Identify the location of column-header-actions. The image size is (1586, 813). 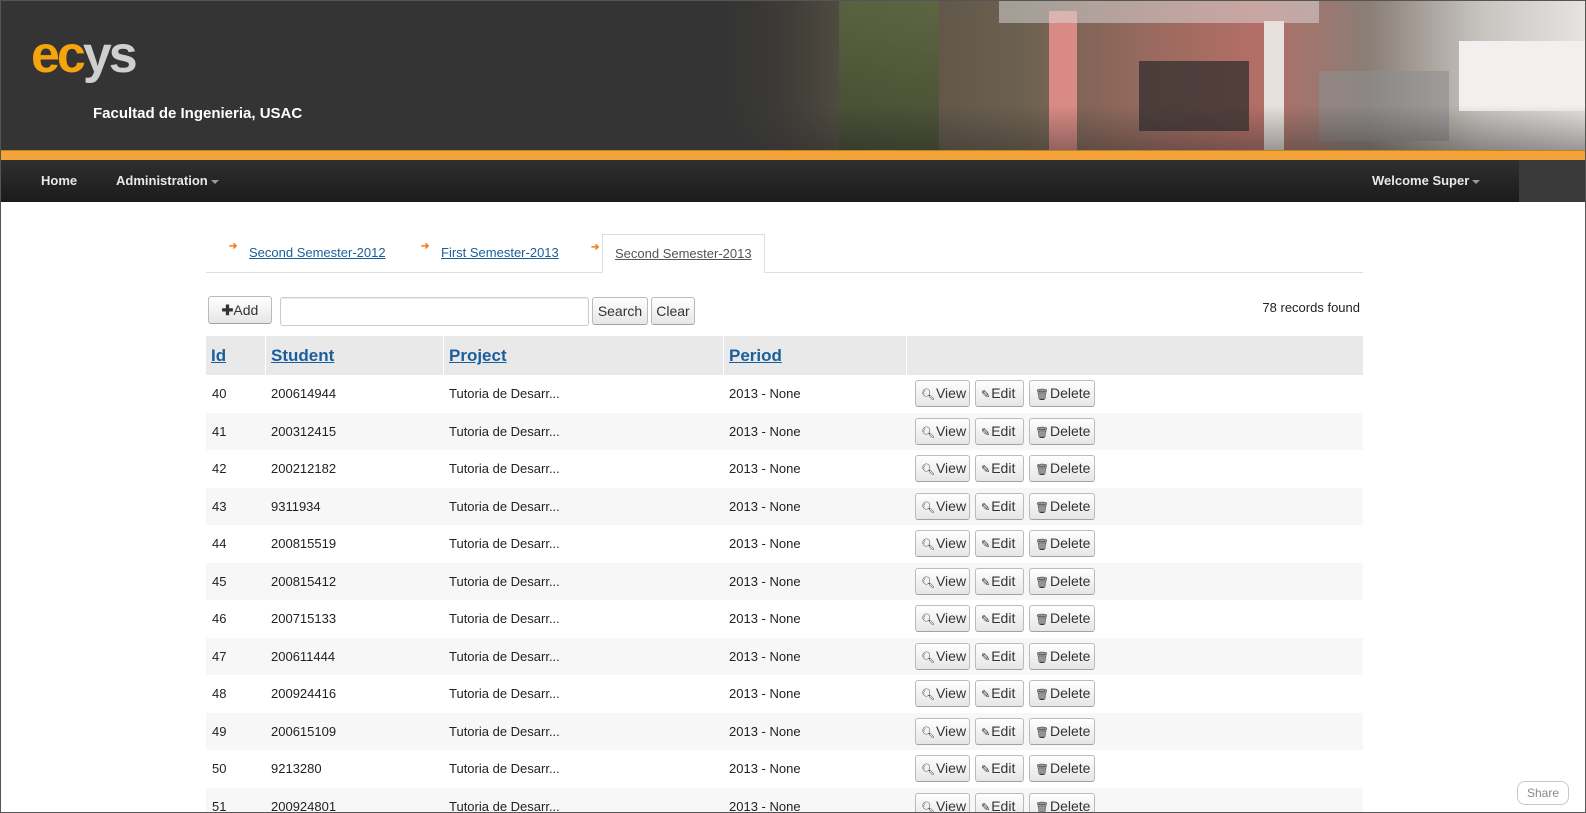
(1135, 355).